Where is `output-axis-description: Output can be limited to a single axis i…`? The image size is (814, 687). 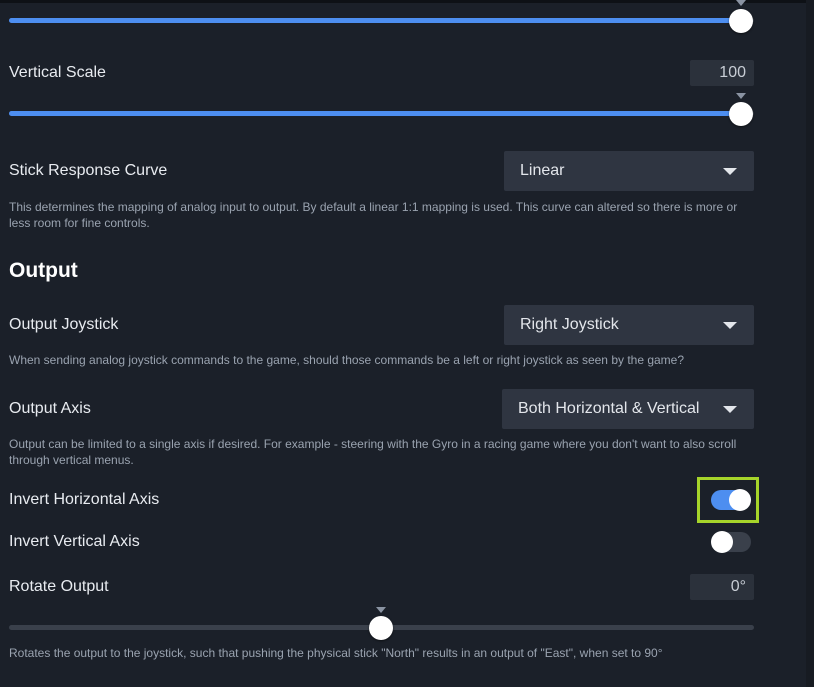 output-axis-description: Output can be limited to a single axis i… is located at coordinates (373, 452).